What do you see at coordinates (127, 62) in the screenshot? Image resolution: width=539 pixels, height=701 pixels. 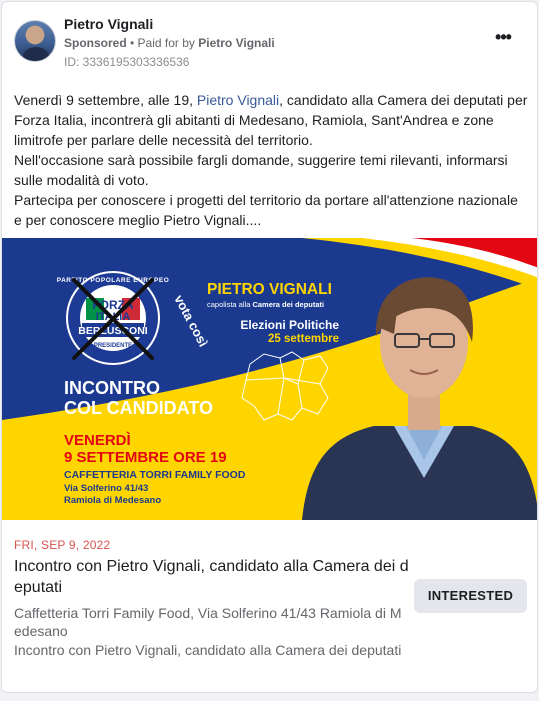 I see `ad-id: ID: 3336195303336536` at bounding box center [127, 62].